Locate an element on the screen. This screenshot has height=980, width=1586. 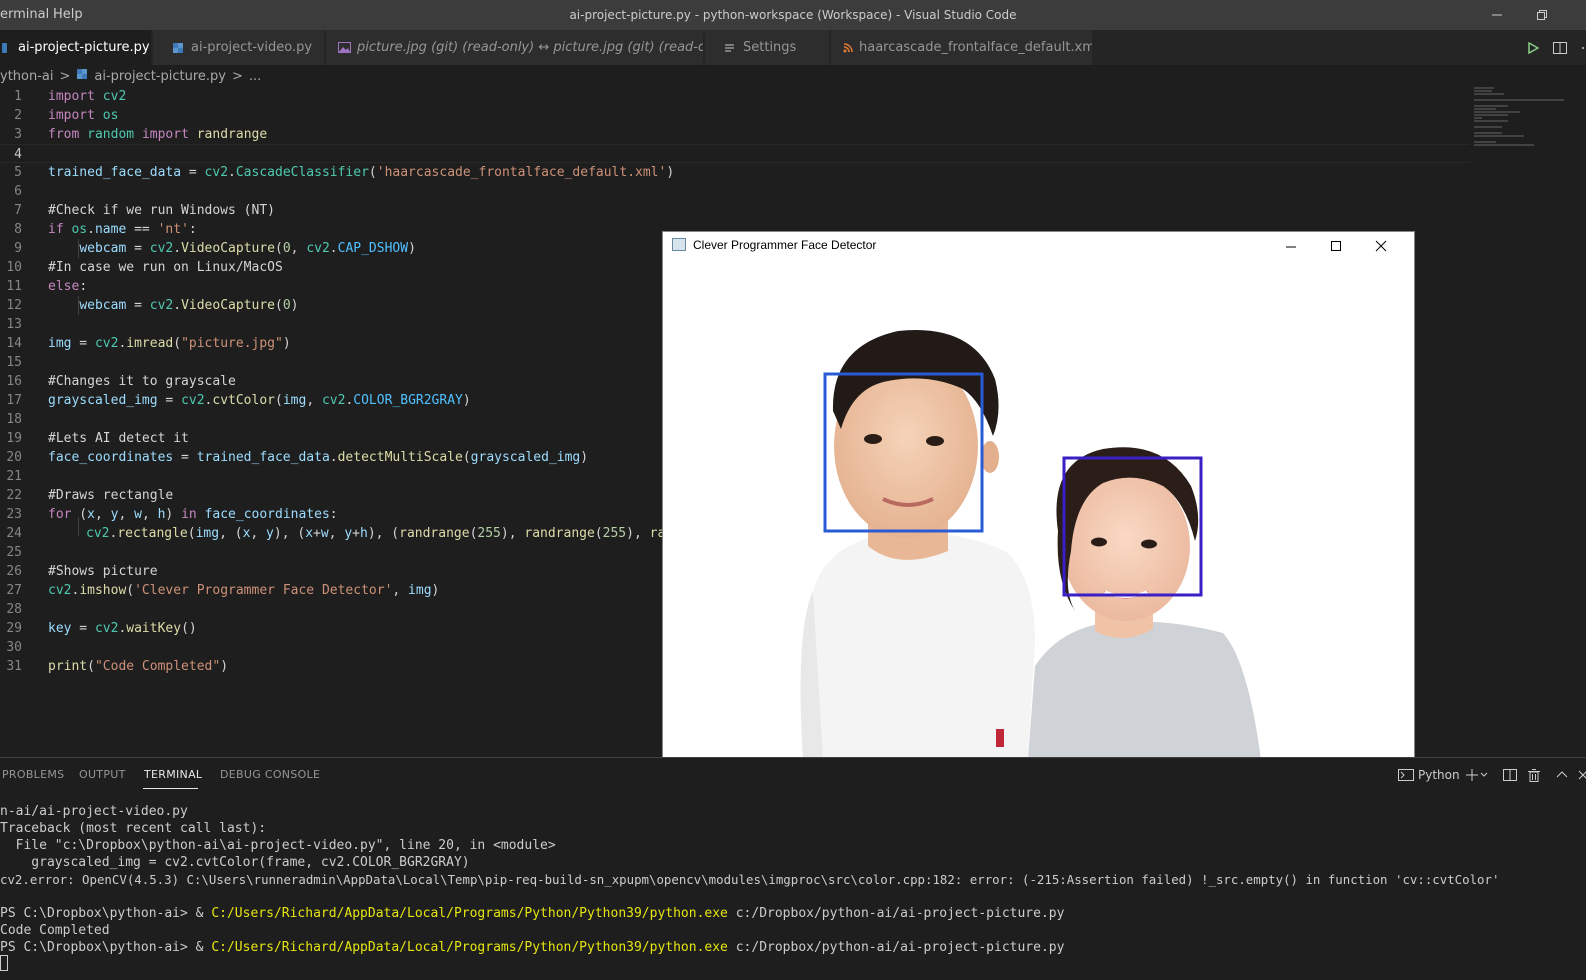
split-icon is located at coordinates (1510, 775).